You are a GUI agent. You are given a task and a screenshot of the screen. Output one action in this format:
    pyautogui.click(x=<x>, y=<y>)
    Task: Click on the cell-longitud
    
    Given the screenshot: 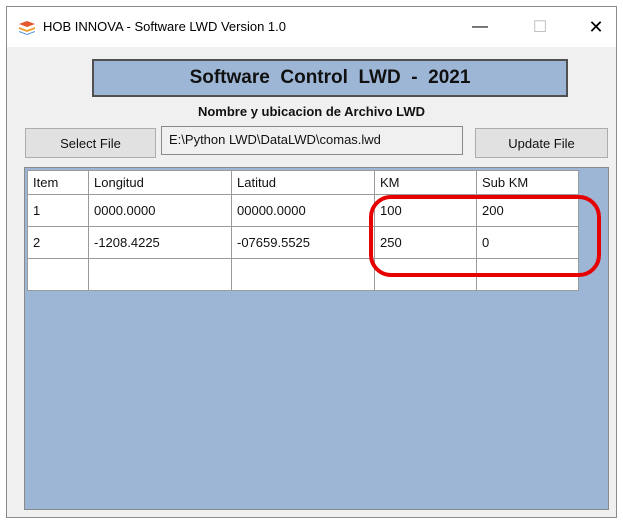 What is the action you would take?
    pyautogui.click(x=160, y=274)
    